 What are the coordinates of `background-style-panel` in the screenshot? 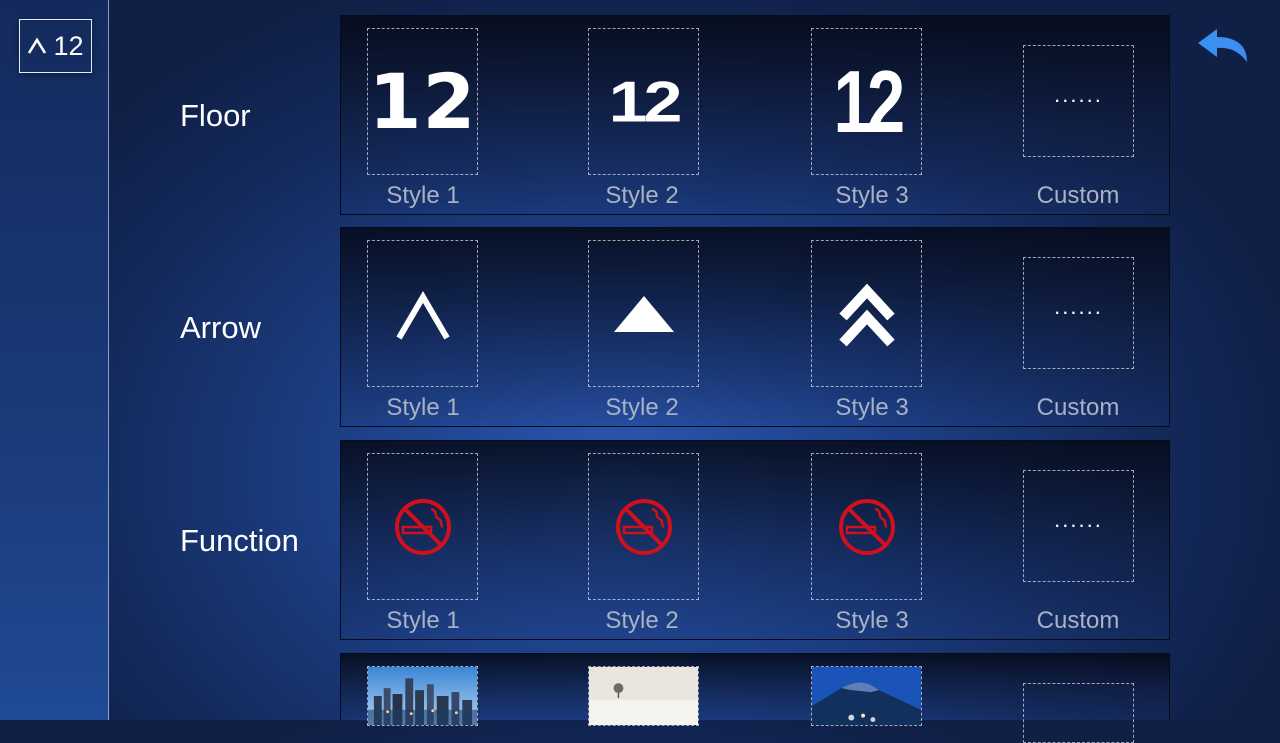 It's located at (755, 698).